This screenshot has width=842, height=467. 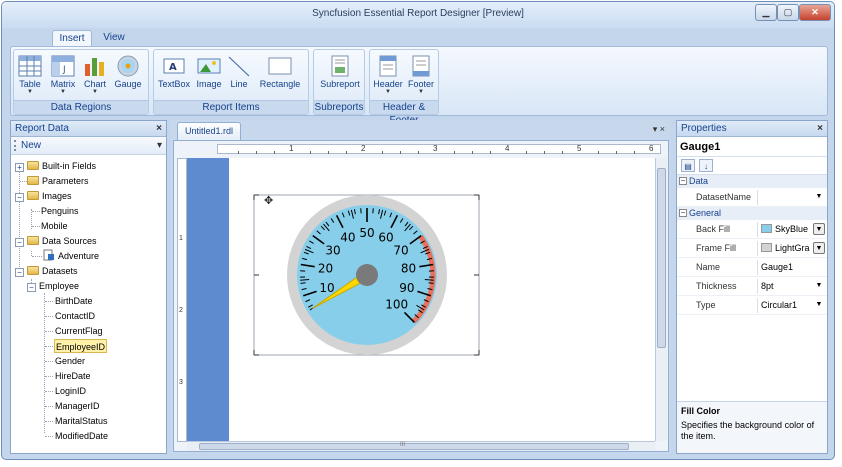 What do you see at coordinates (77, 406) in the screenshot?
I see `field-item: ManagerID` at bounding box center [77, 406].